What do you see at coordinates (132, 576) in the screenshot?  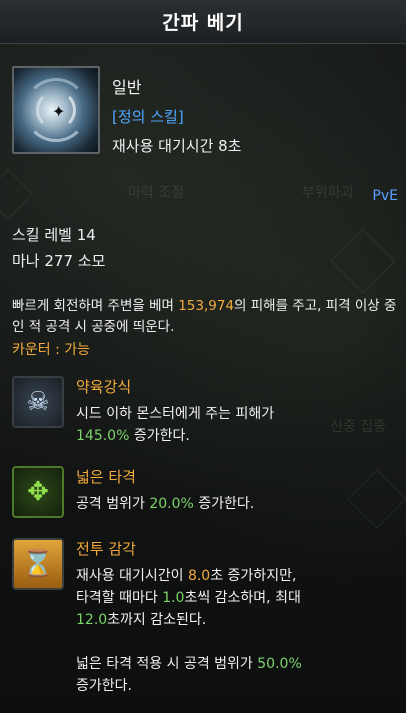 I see `tripod-effect: 재사용 대기시간이` at bounding box center [132, 576].